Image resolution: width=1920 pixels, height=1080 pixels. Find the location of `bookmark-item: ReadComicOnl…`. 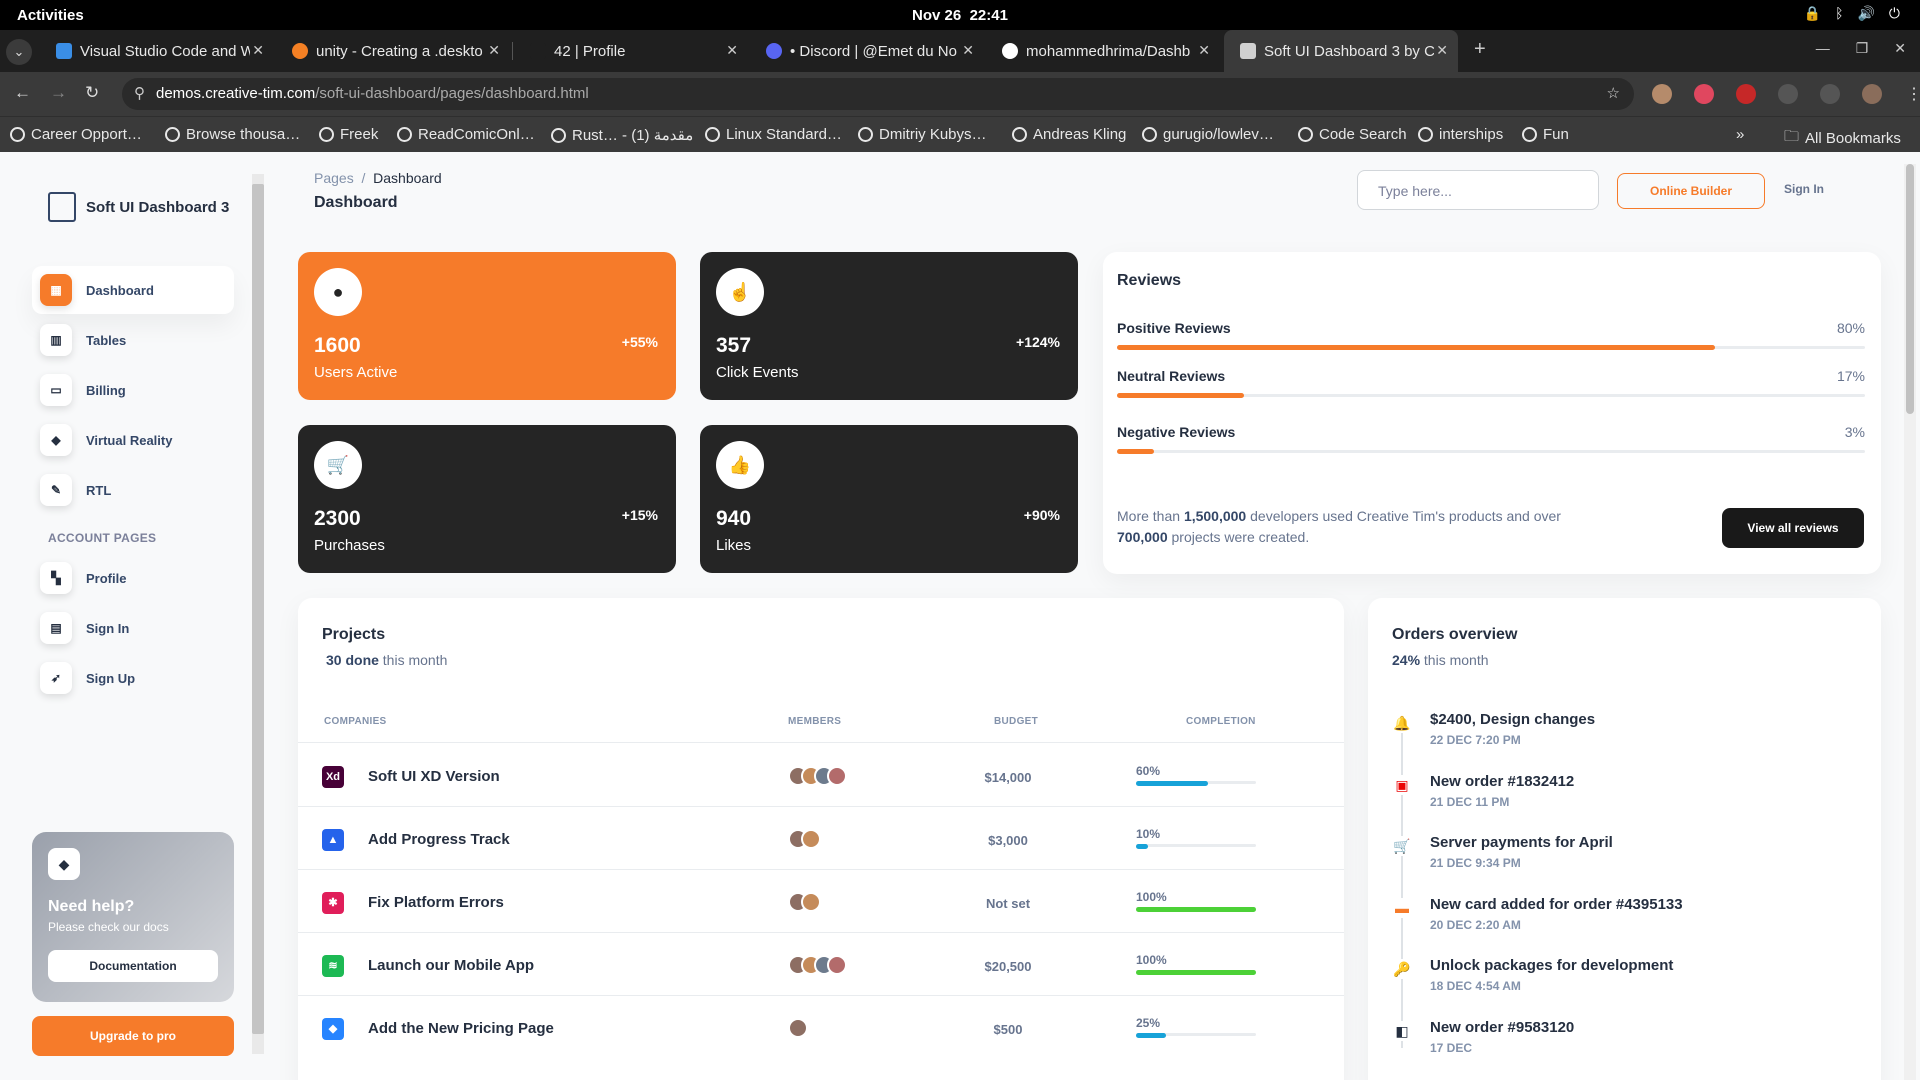

bookmark-item: ReadComicOnl… is located at coordinates (466, 134).